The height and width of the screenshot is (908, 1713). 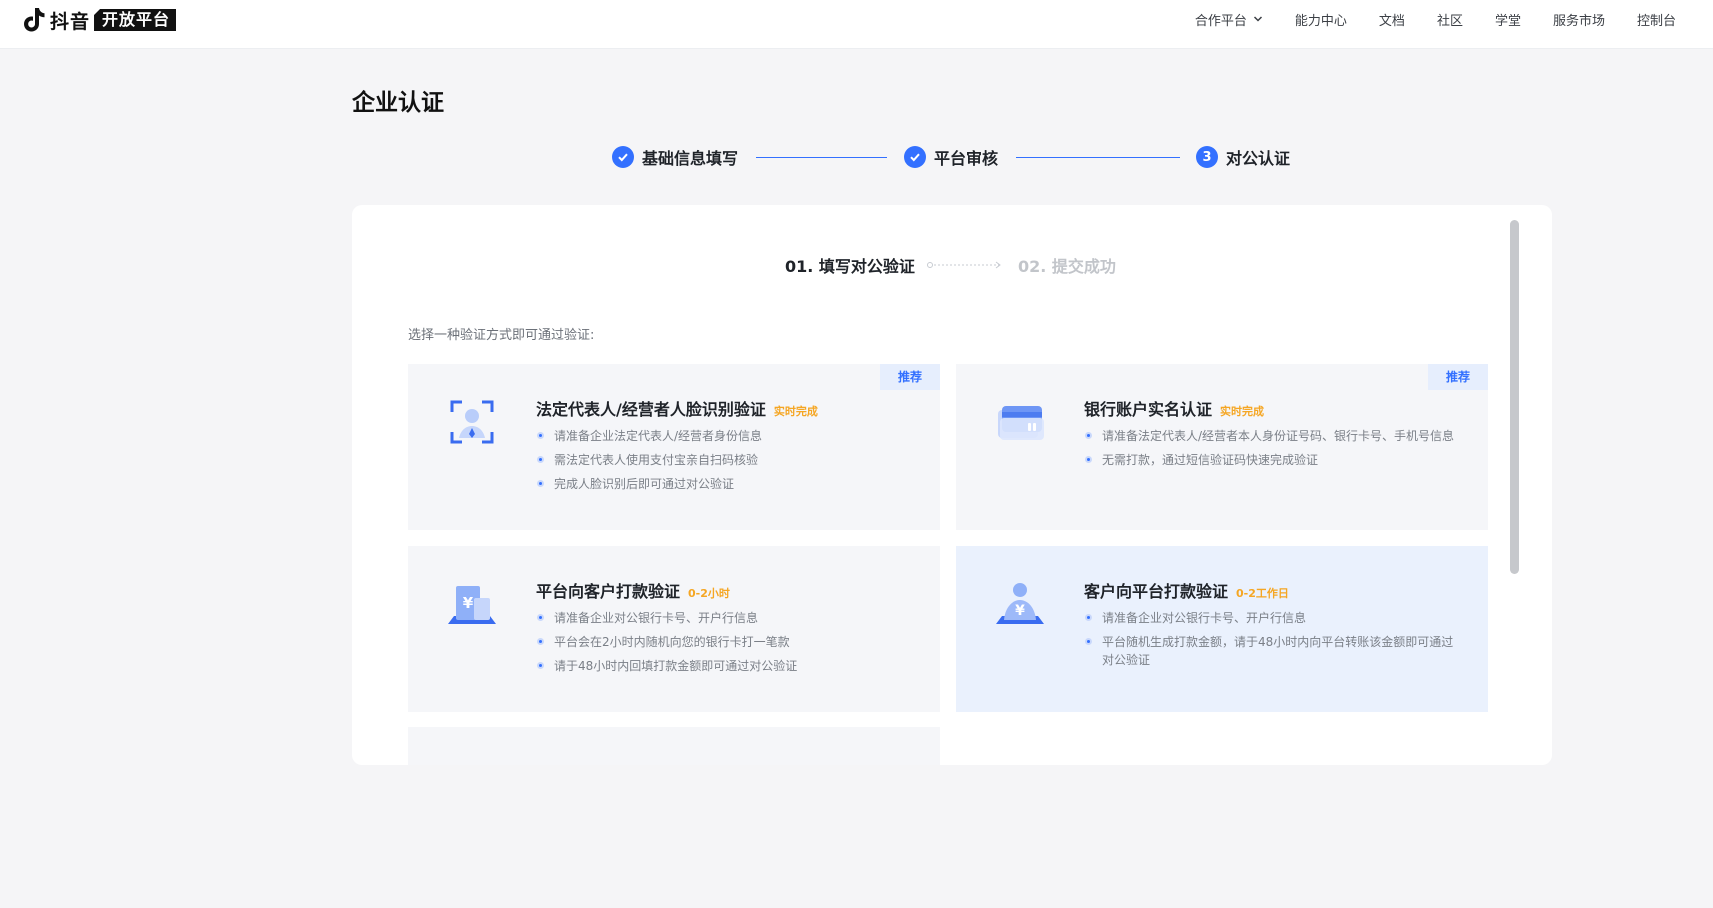 I want to click on dotted-arrow-icon, so click(x=964, y=265).